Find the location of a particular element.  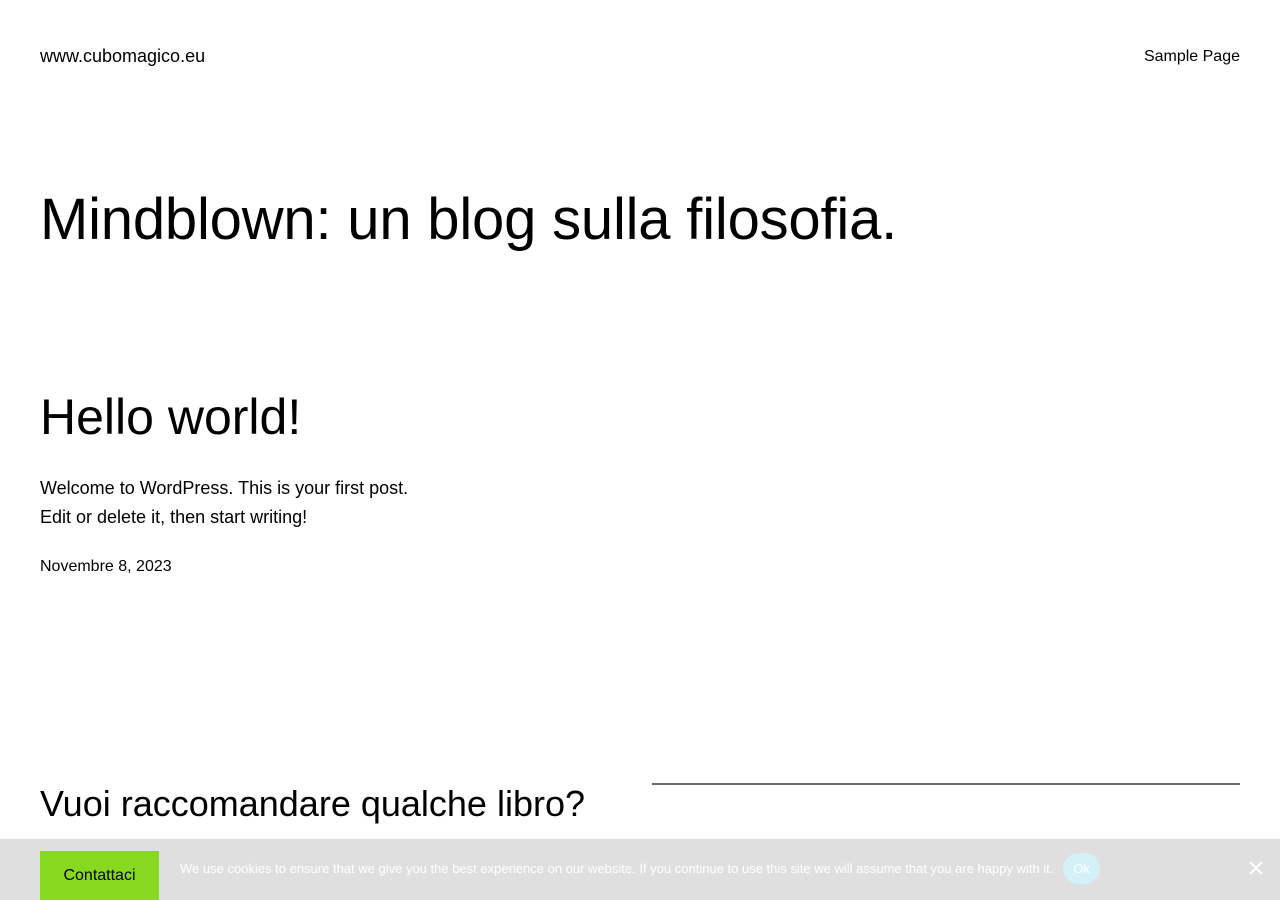

post-date-link: Novembre 8, 2023 is located at coordinates (106, 567).